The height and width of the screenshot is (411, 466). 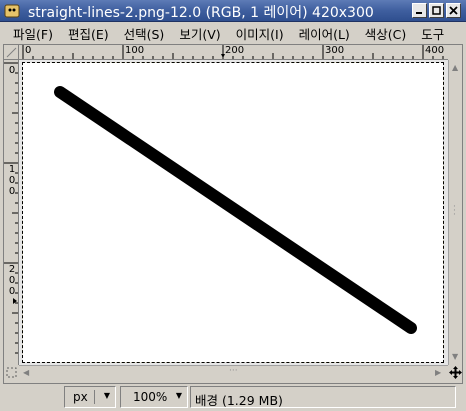 I want to click on quick-mask-icon, so click(x=11, y=372).